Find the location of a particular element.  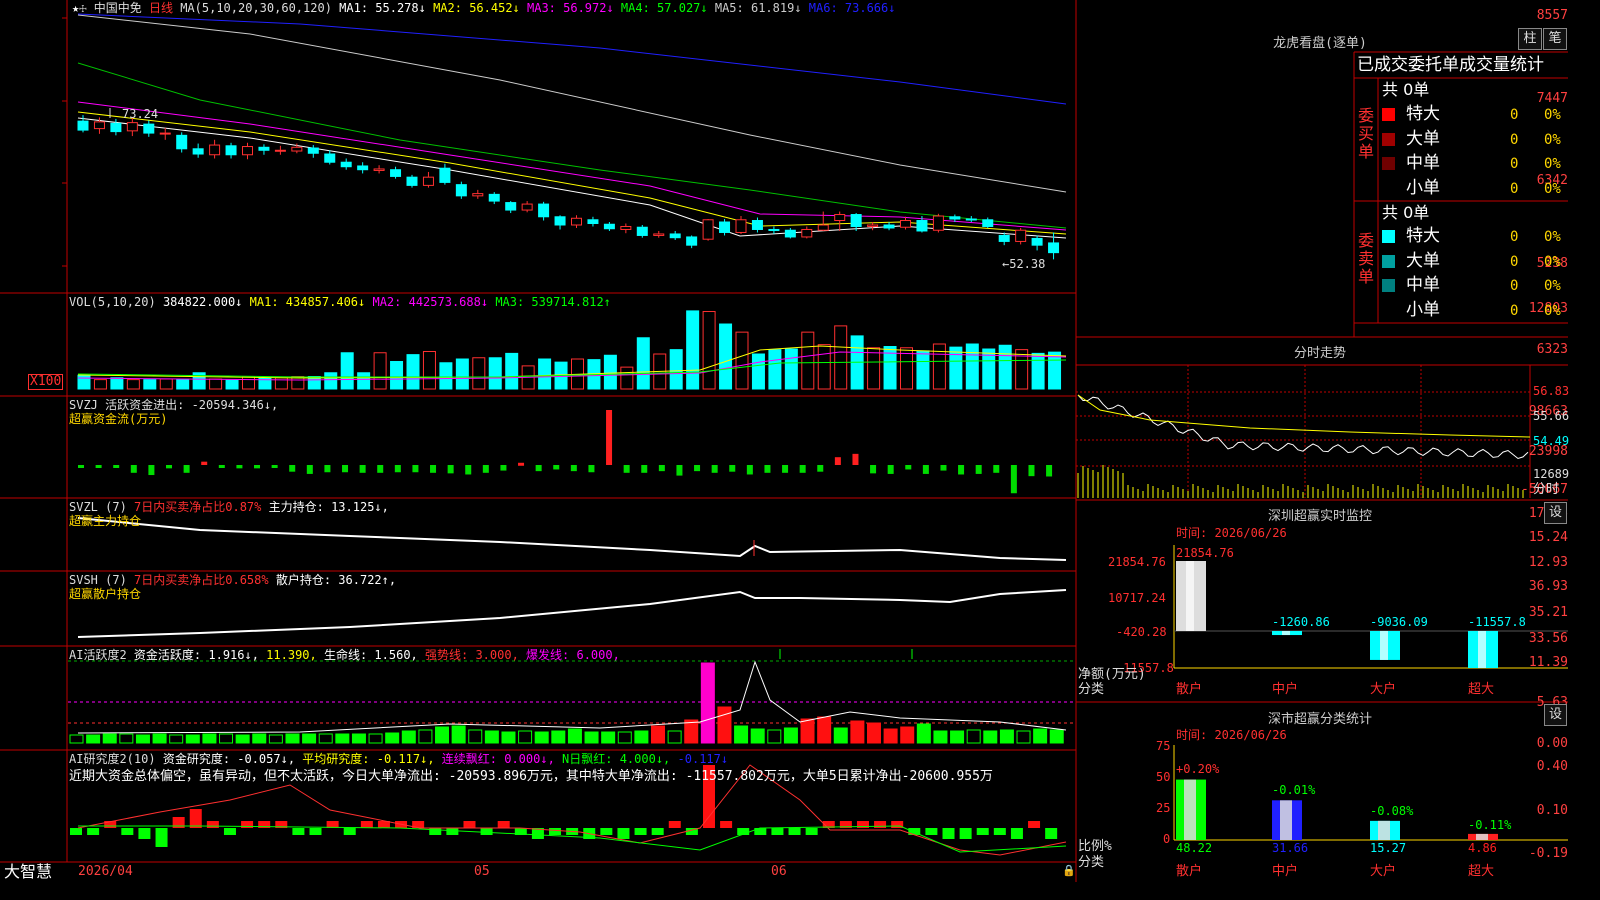

ma-title: MA(5,10,20,30,60,120) is located at coordinates (256, 8).